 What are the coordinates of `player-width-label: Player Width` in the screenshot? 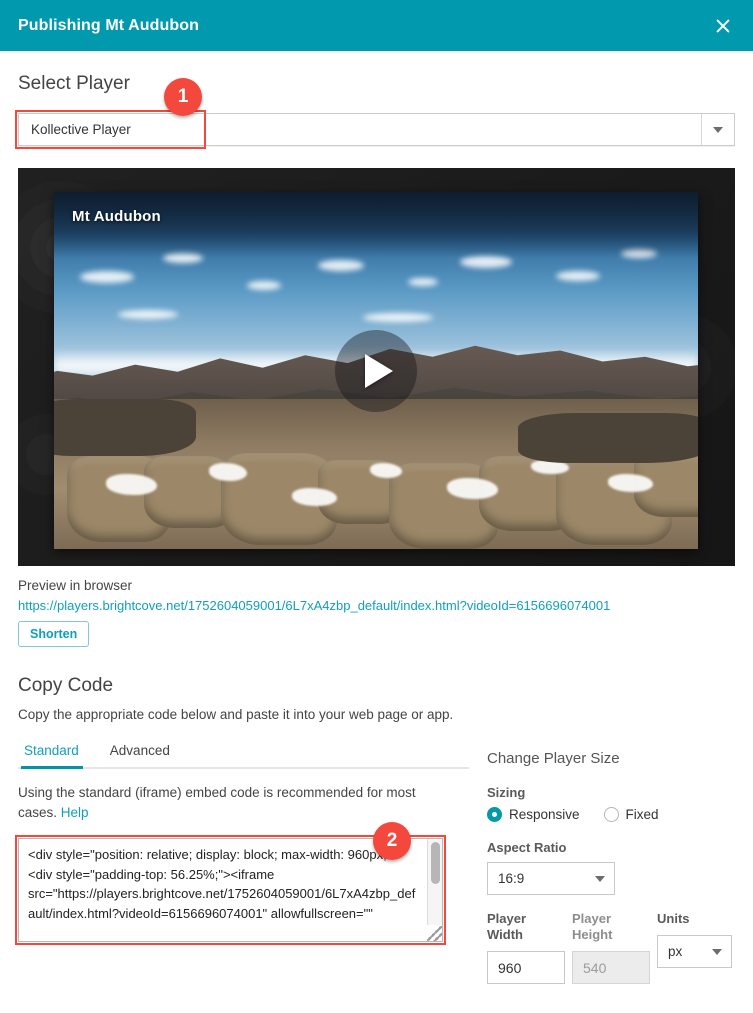 It's located at (507, 926).